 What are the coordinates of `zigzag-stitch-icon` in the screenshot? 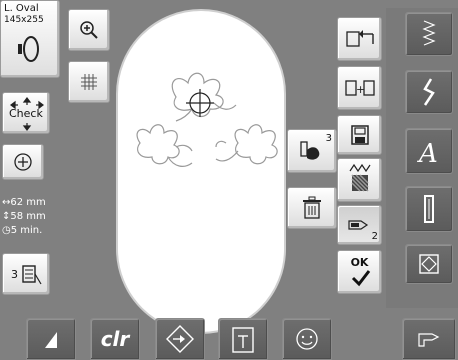 It's located at (429, 33).